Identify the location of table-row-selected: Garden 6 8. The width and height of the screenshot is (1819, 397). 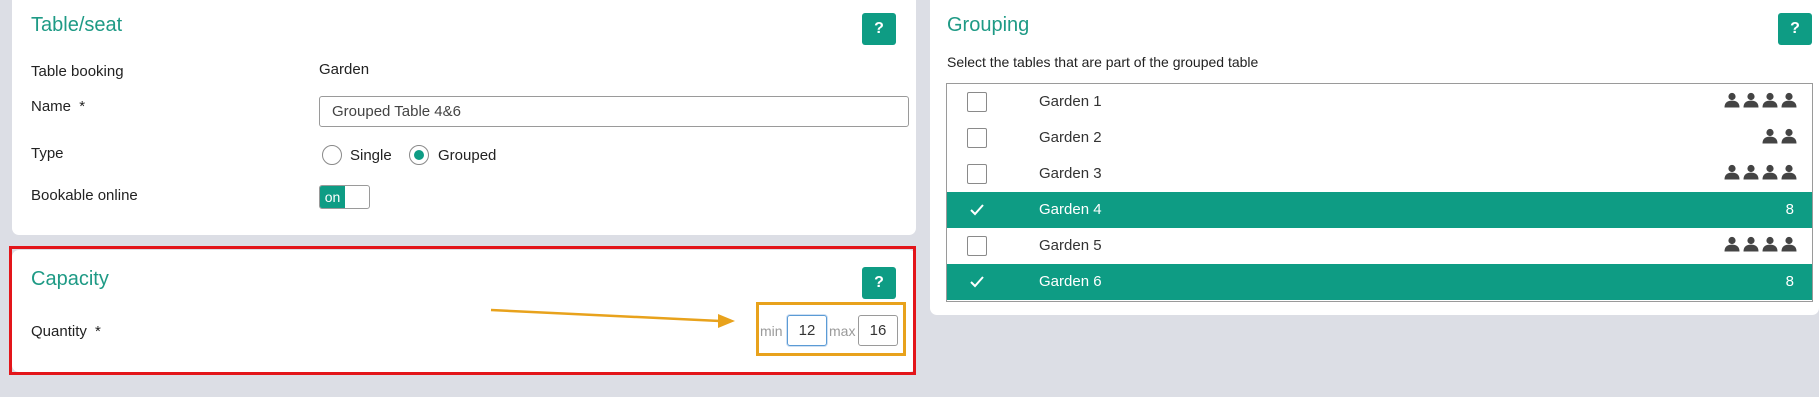
(1379, 282).